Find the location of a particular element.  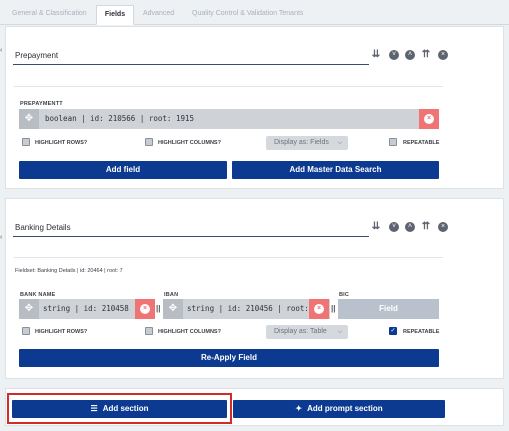

annotation-highlight-box is located at coordinates (119, 408).